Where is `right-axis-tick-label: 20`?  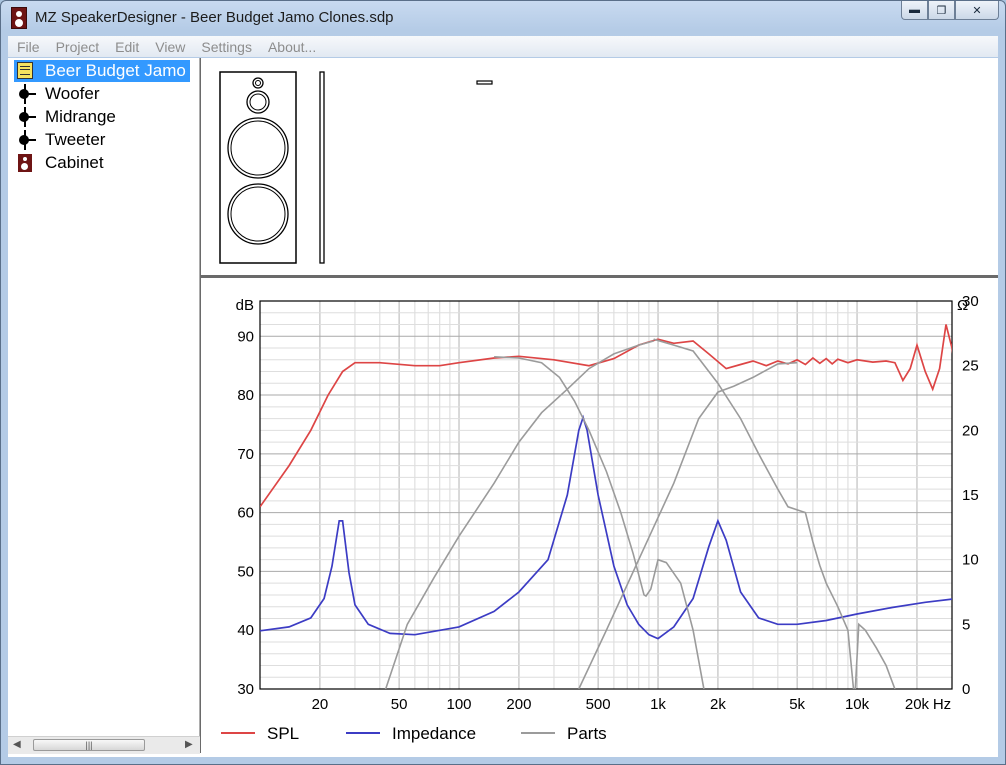 right-axis-tick-label: 20 is located at coordinates (970, 430).